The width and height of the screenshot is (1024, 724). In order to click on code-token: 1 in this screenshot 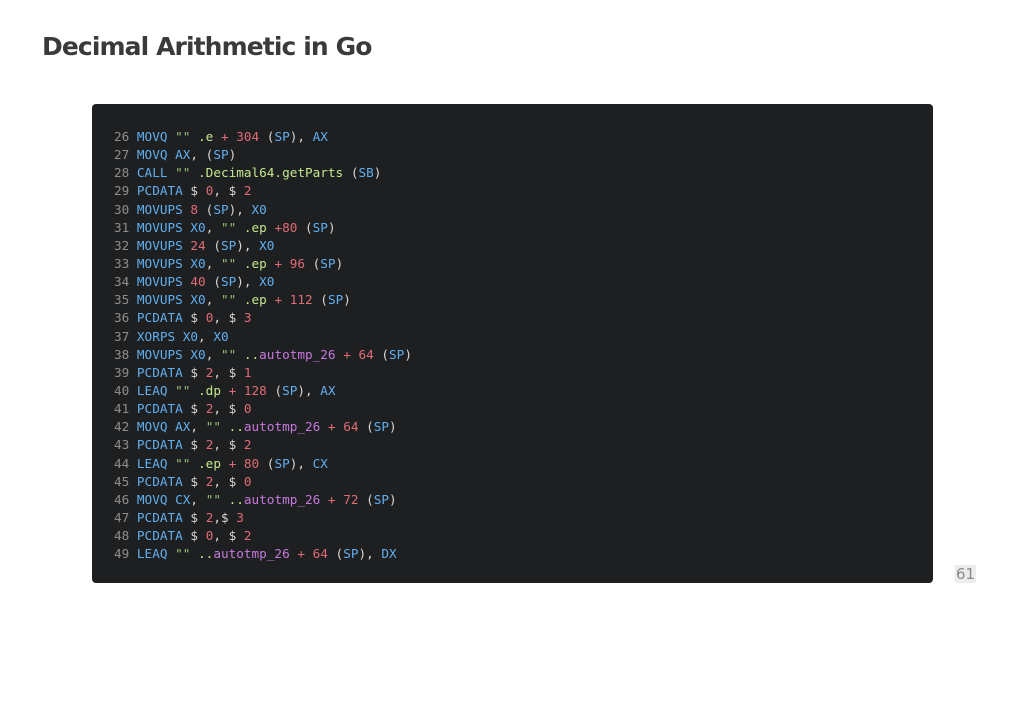, I will do `click(247, 372)`.